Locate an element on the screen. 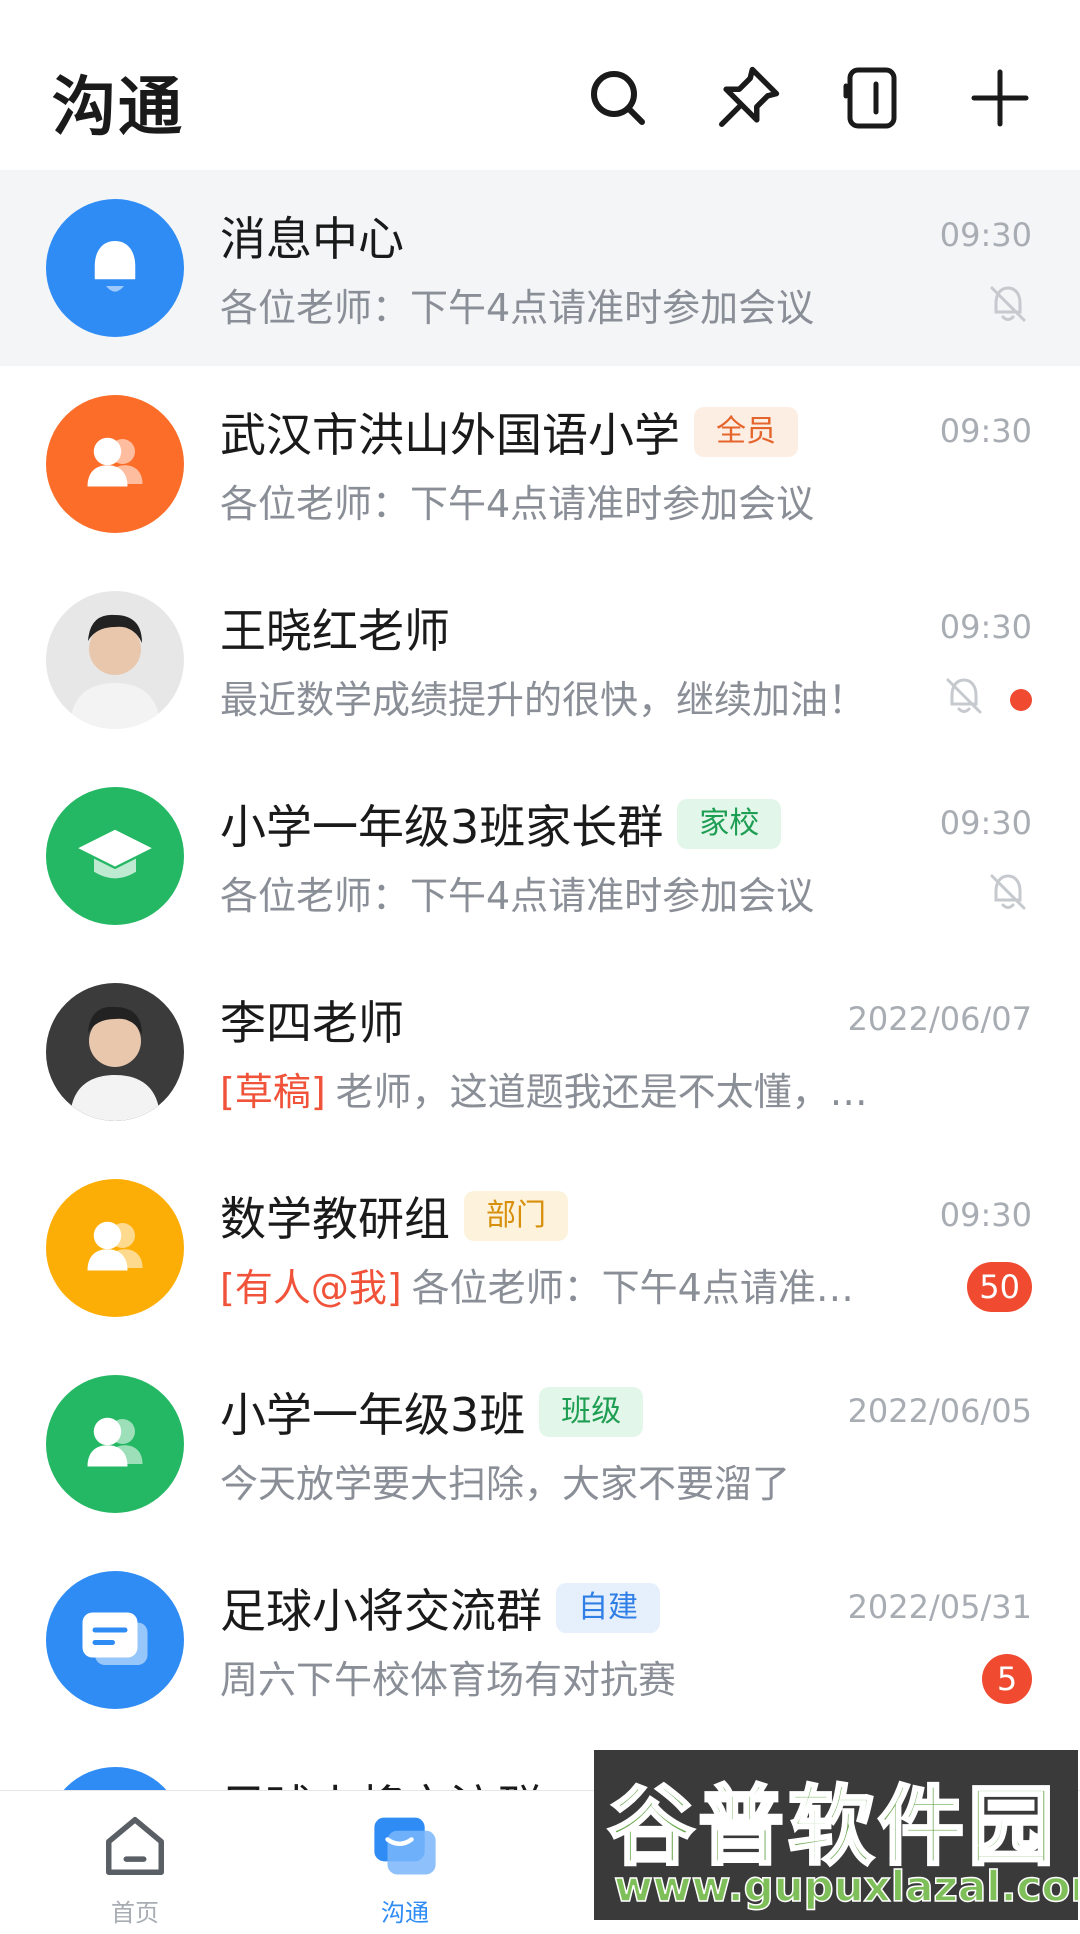 The width and height of the screenshot is (1080, 1934). conversation-preview: 最近数学成绩提升的很快，继续加油！ is located at coordinates (543, 699).